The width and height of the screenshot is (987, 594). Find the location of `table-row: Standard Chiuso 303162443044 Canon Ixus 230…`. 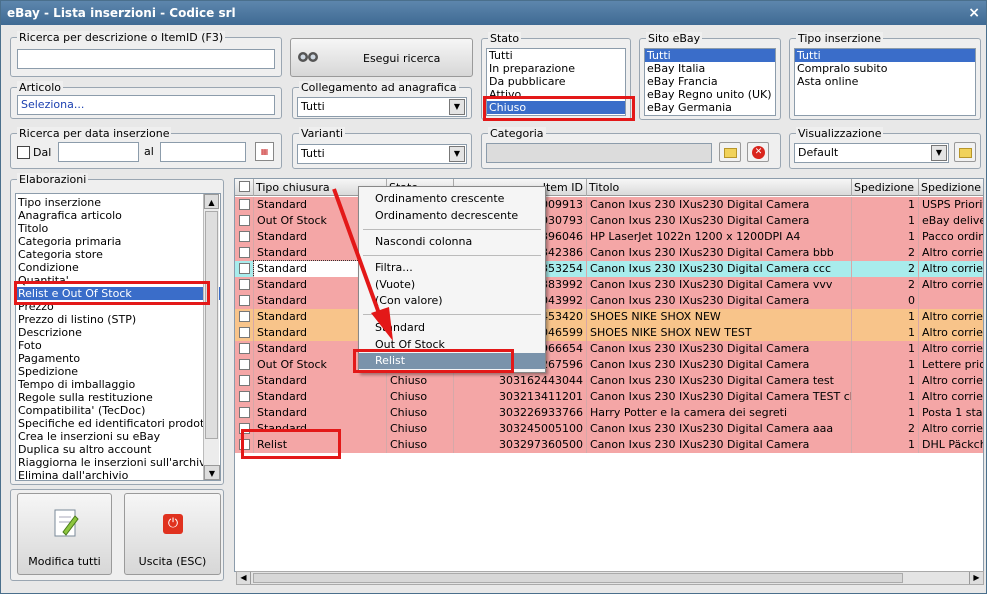

table-row: Standard Chiuso 303162443044 Canon Ixus 230… is located at coordinates (609, 381).